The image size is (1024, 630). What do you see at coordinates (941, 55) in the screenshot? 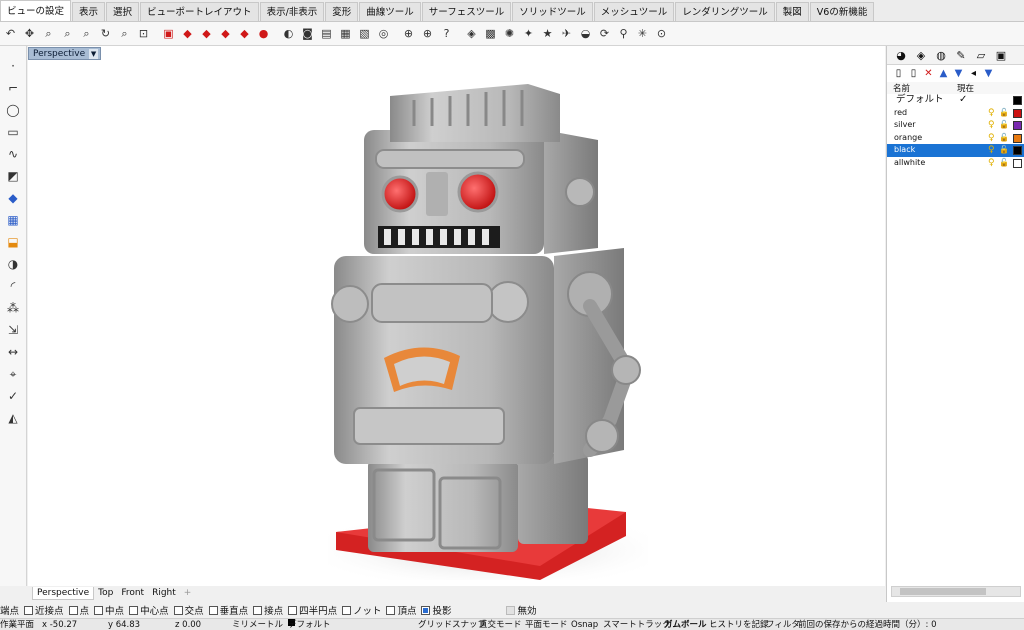
I see `environment-icon: ◍` at bounding box center [941, 55].